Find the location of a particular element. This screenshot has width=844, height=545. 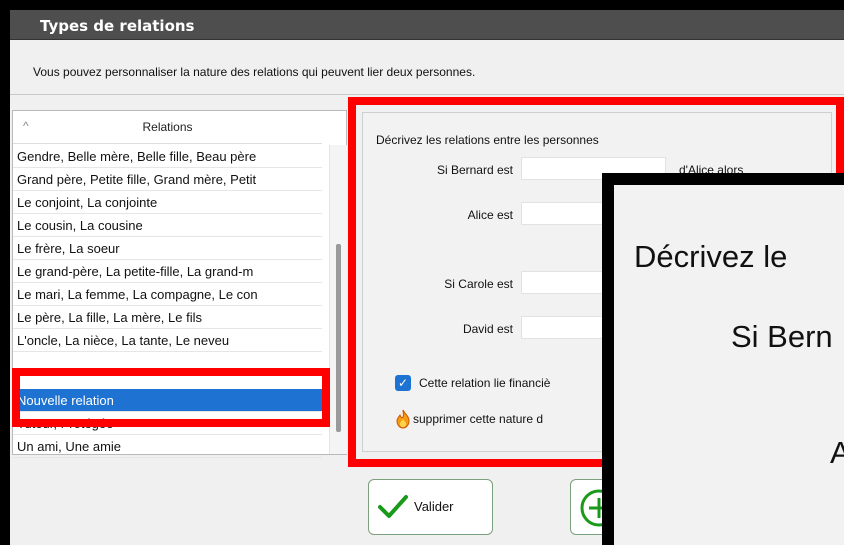

list-item: Le conjoint, La conjointe is located at coordinates (167, 202).